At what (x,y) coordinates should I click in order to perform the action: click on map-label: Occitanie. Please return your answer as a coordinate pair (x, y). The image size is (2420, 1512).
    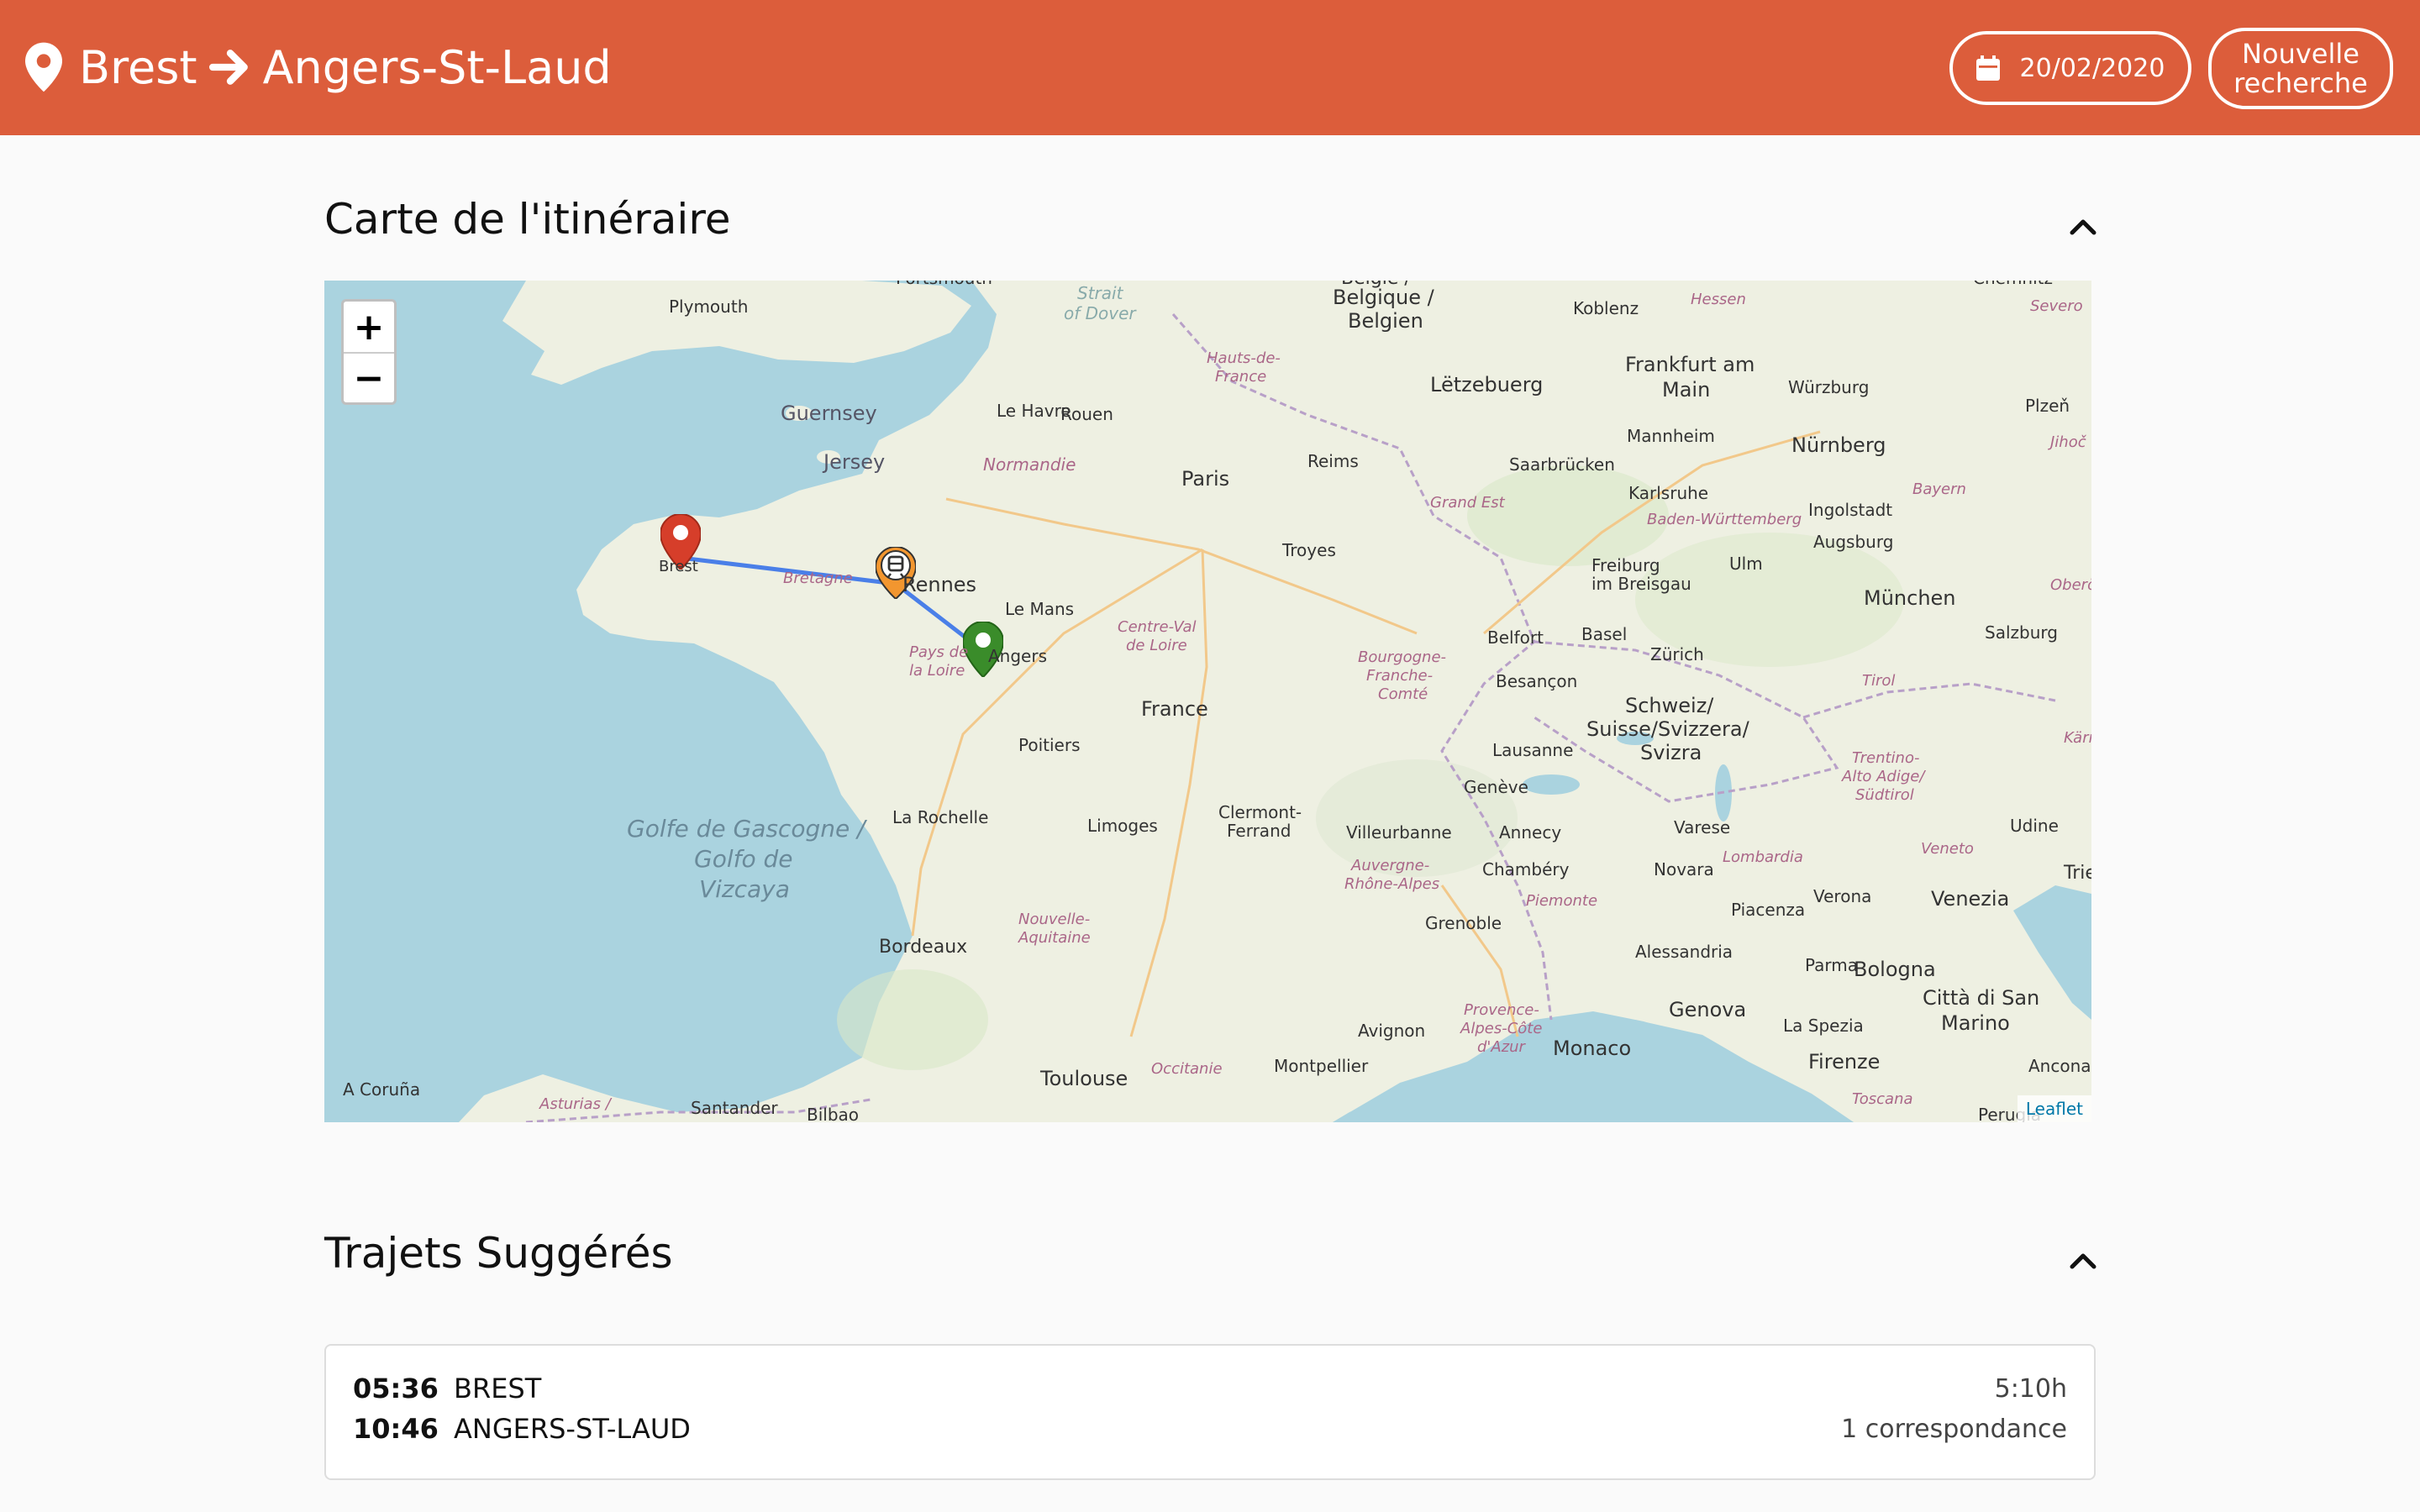
    Looking at the image, I should click on (1187, 1069).